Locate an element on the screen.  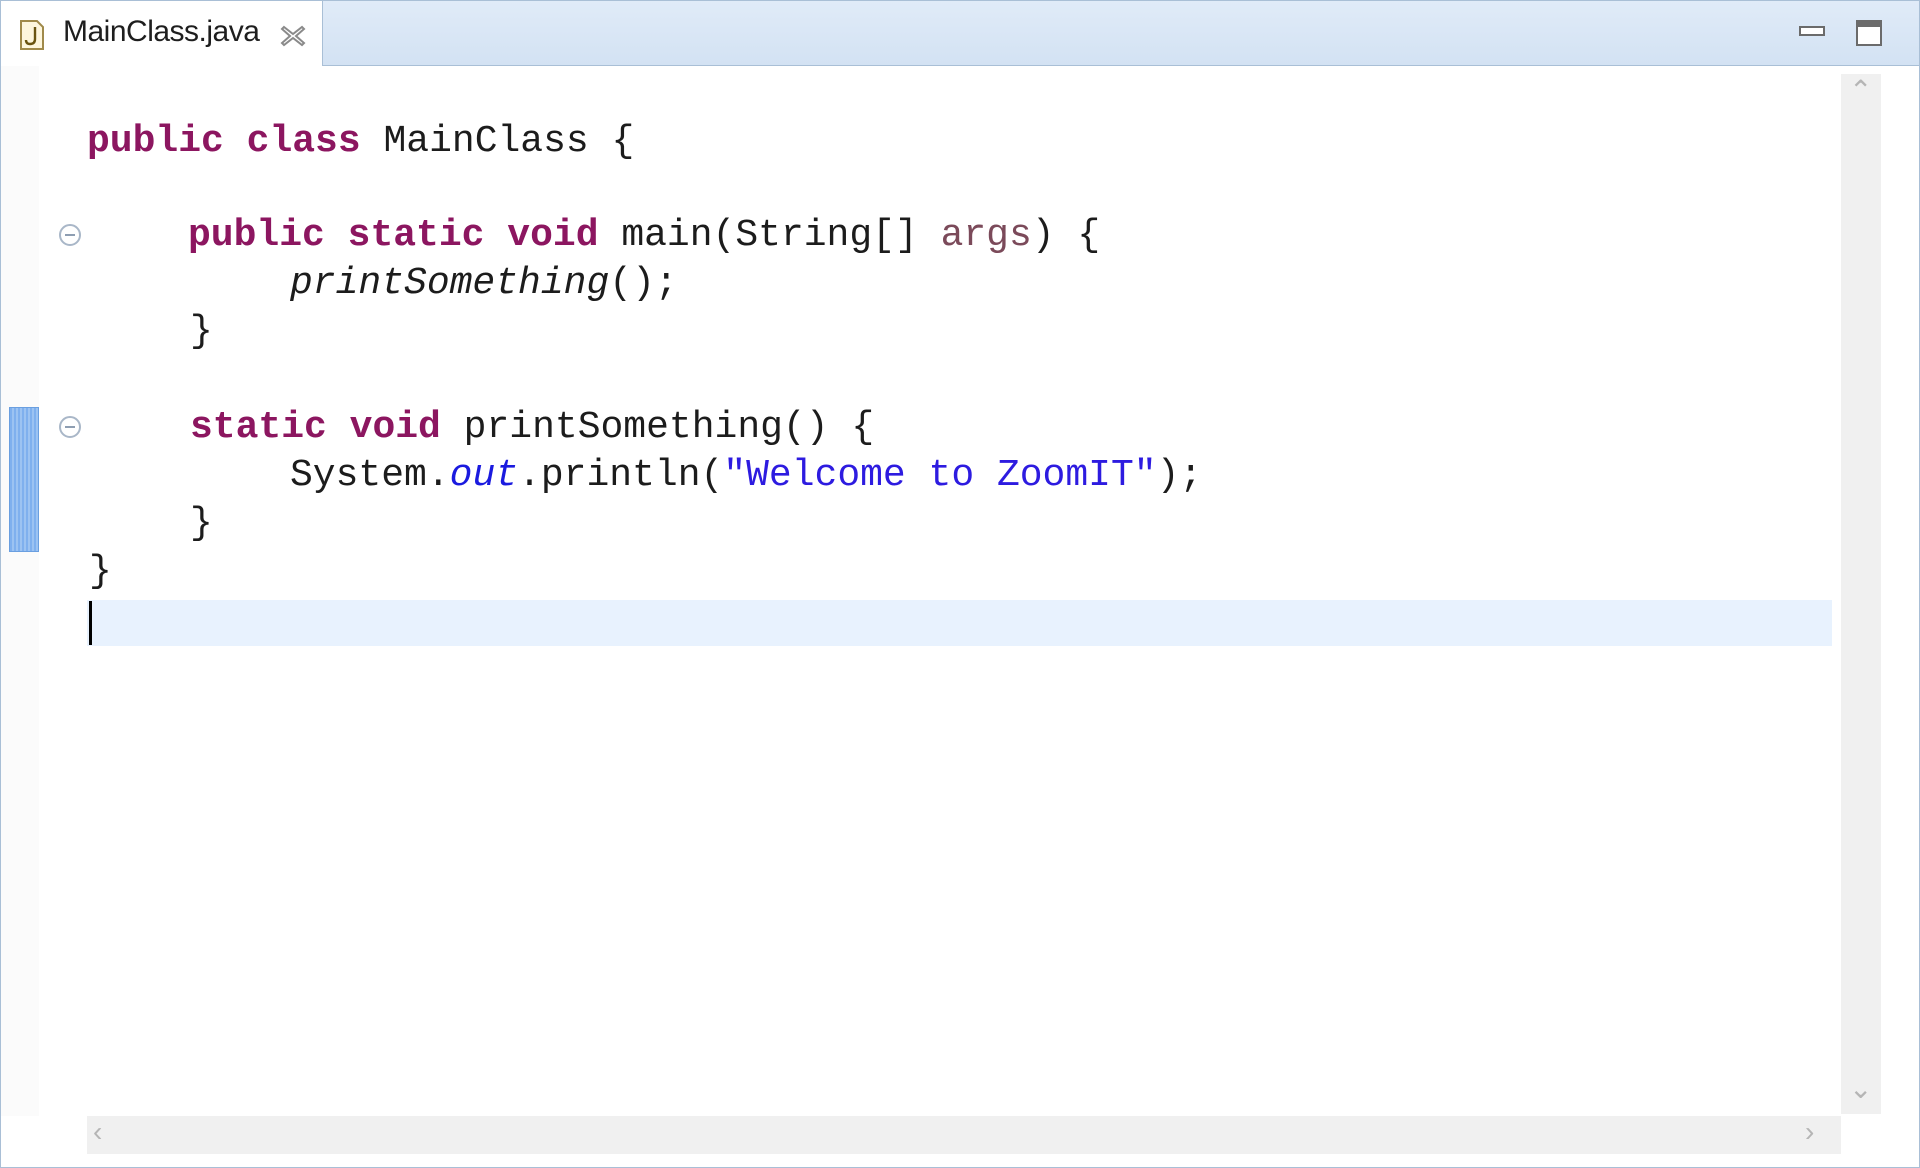
line-gutter is located at coordinates (61, 591).